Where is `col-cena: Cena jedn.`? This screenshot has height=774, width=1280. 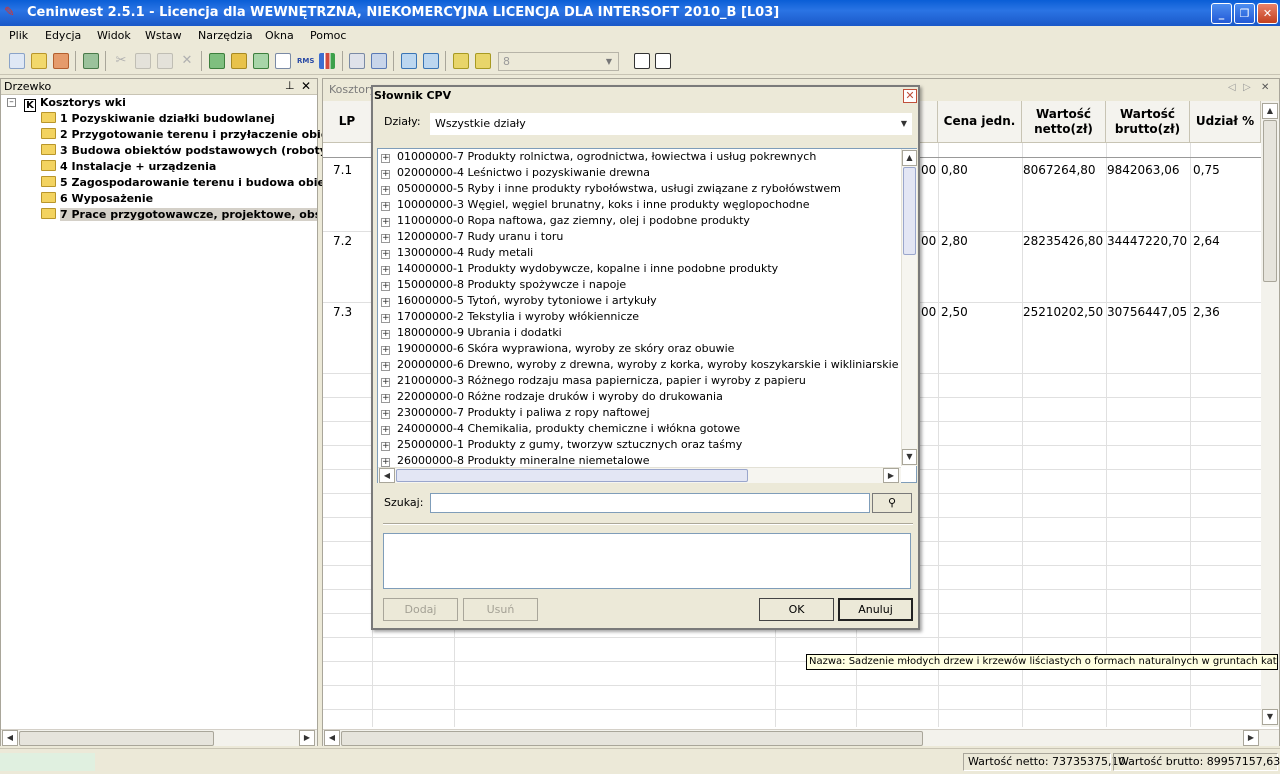 col-cena: Cena jedn. is located at coordinates (980, 122).